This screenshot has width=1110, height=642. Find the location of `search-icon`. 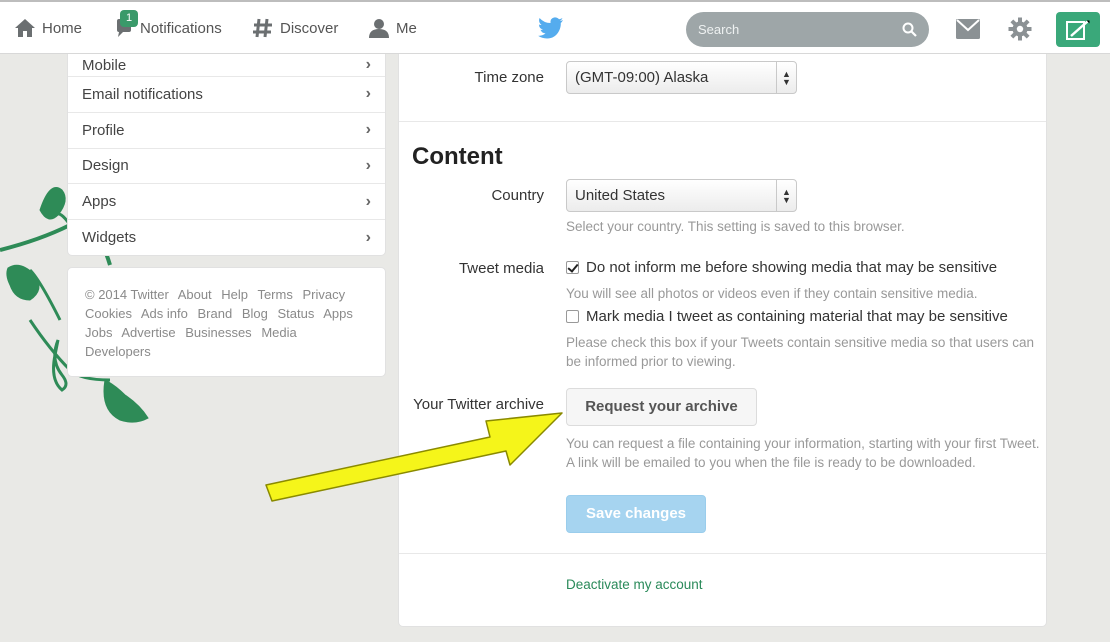

search-icon is located at coordinates (909, 29).